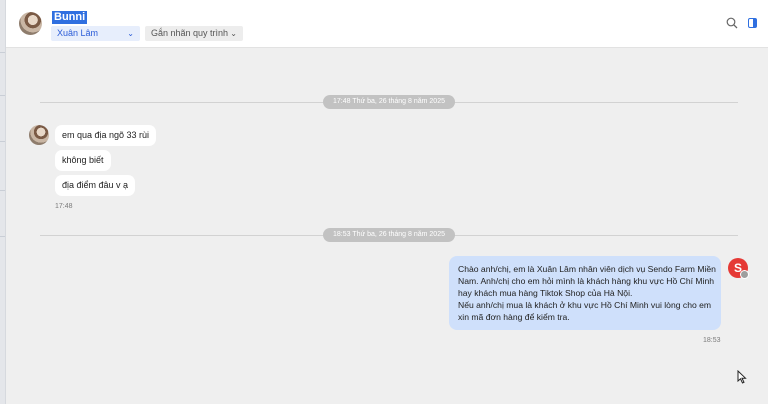  I want to click on incoming-message: không biết, so click(83, 160).